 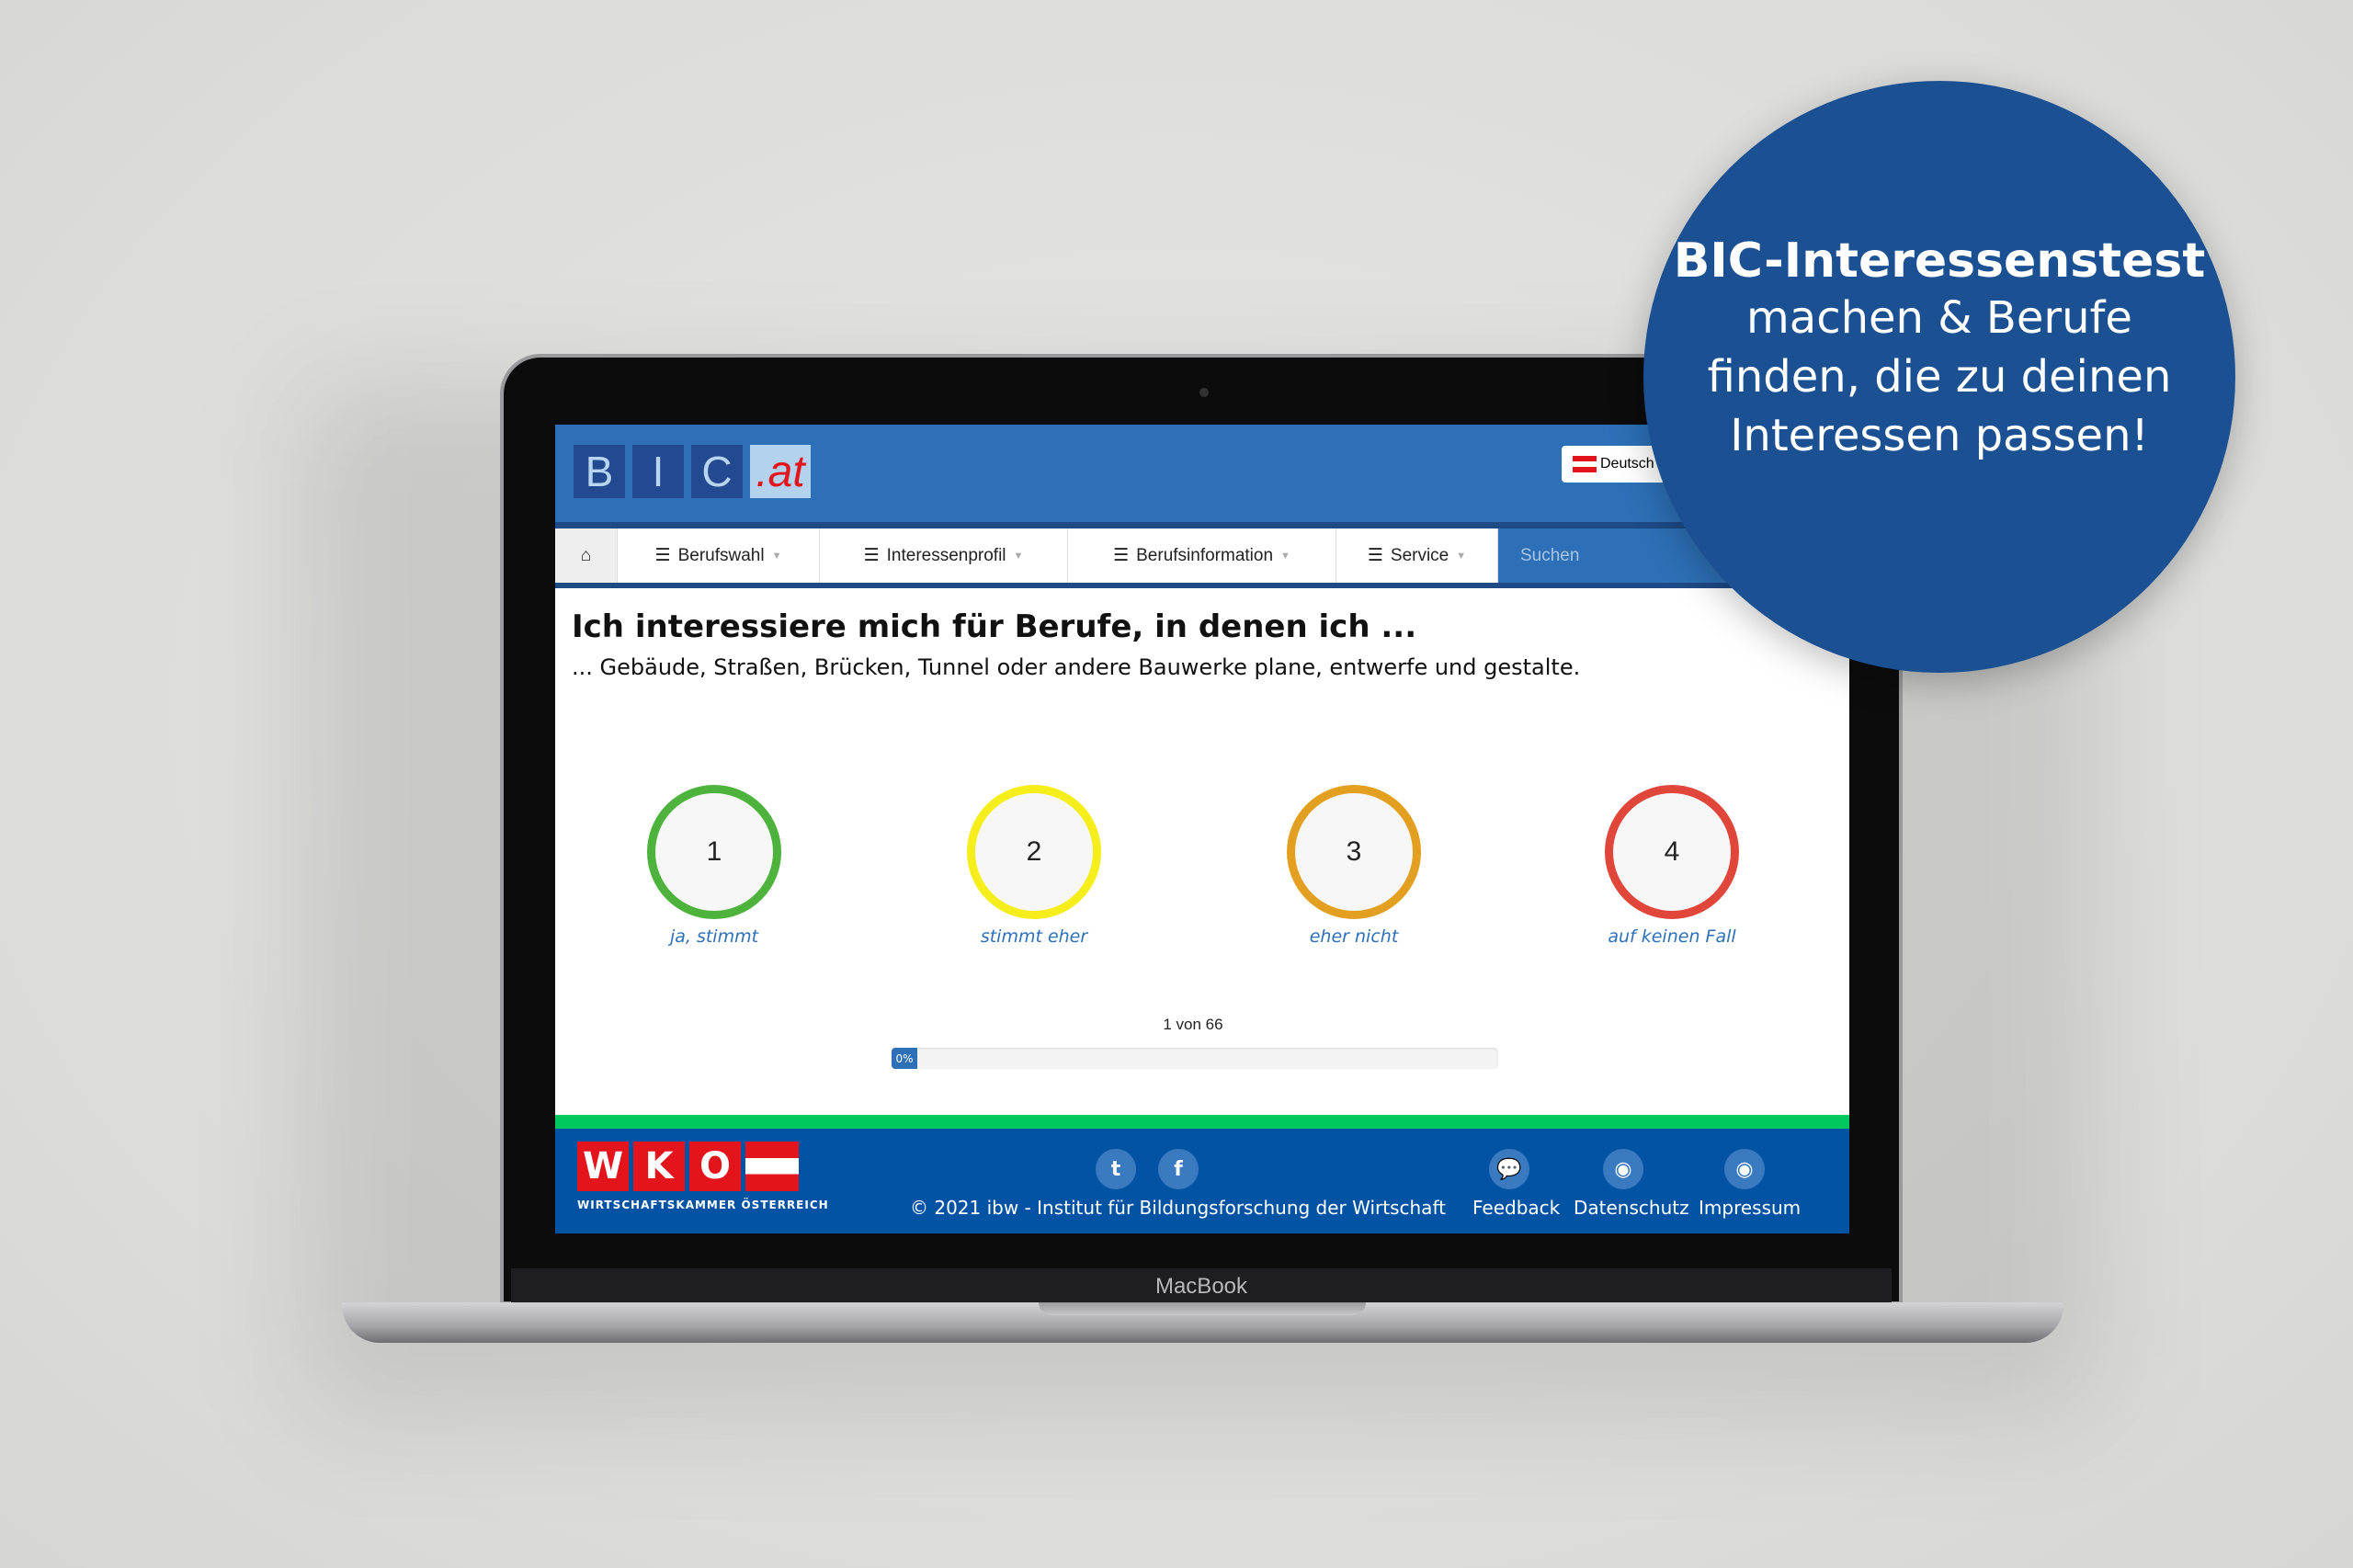 What do you see at coordinates (1939, 318) in the screenshot?
I see `badge-line: machen & Berufe` at bounding box center [1939, 318].